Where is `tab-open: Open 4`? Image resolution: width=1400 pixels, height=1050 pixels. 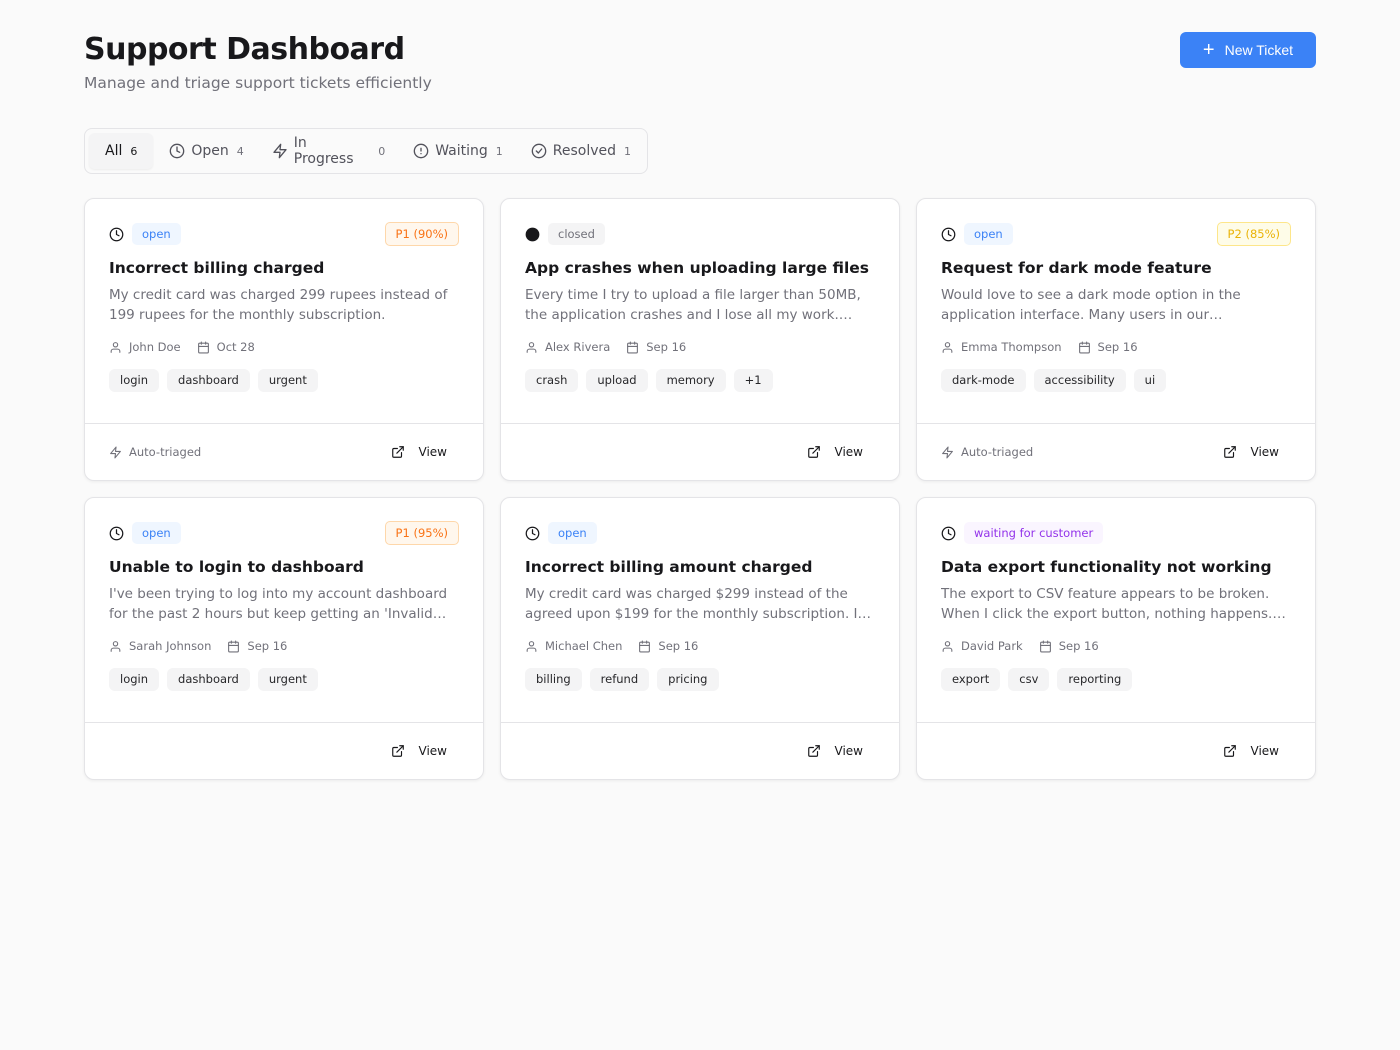
tab-open: Open 4 is located at coordinates (206, 151).